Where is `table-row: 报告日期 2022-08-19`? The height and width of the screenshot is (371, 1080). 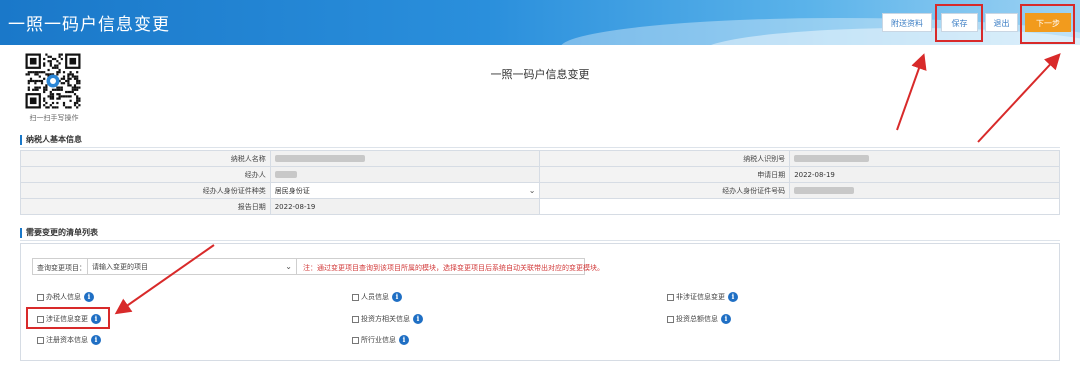 table-row: 报告日期 2022-08-19 is located at coordinates (540, 206).